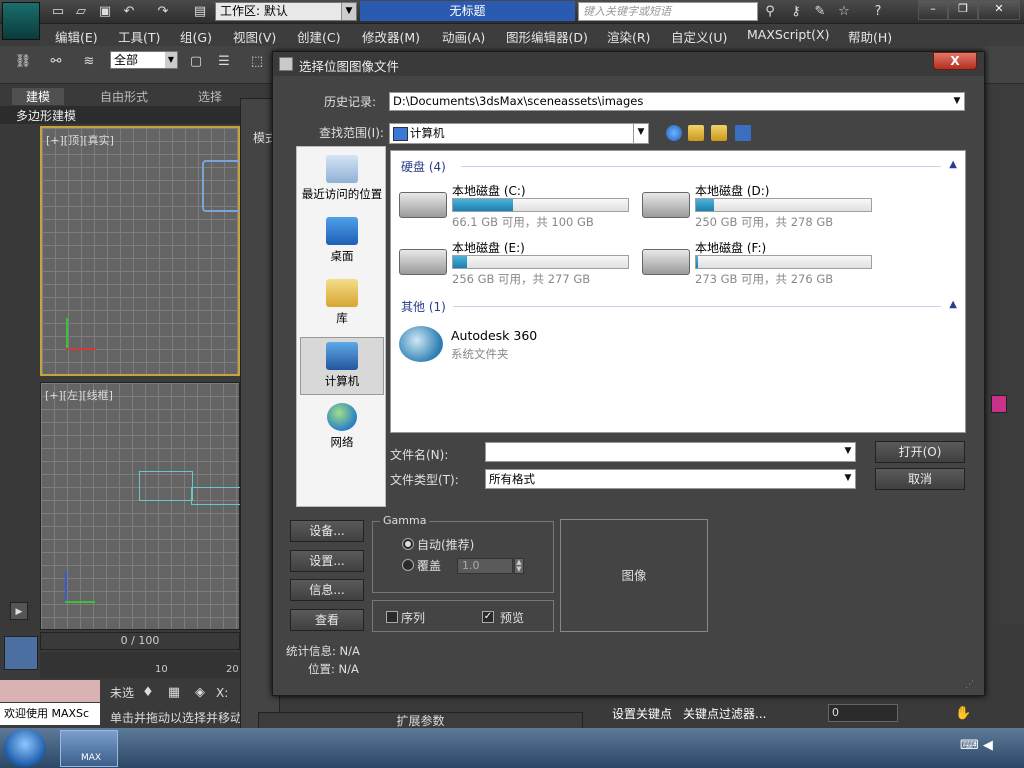 Image resolution: width=1024 pixels, height=768 pixels. I want to click on binoculars-icon: ⚲, so click(770, 12).